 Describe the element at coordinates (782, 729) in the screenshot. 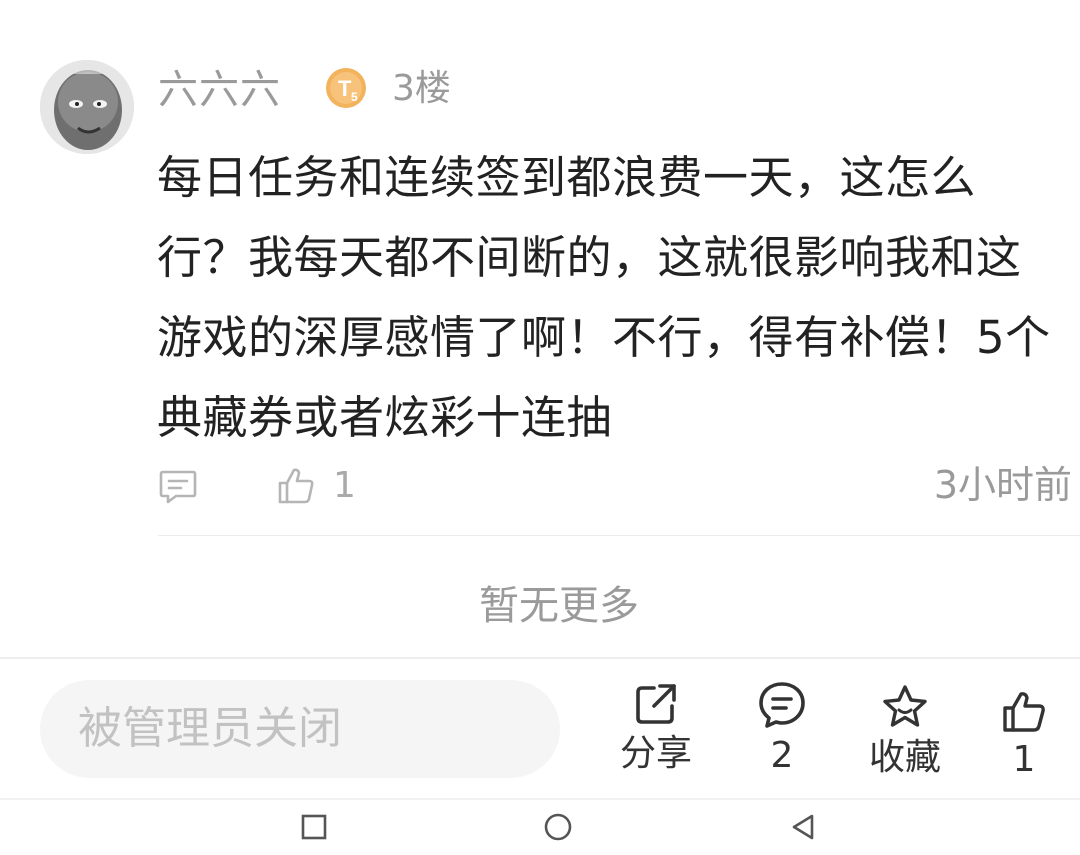

I see `comments-button: 2` at that location.